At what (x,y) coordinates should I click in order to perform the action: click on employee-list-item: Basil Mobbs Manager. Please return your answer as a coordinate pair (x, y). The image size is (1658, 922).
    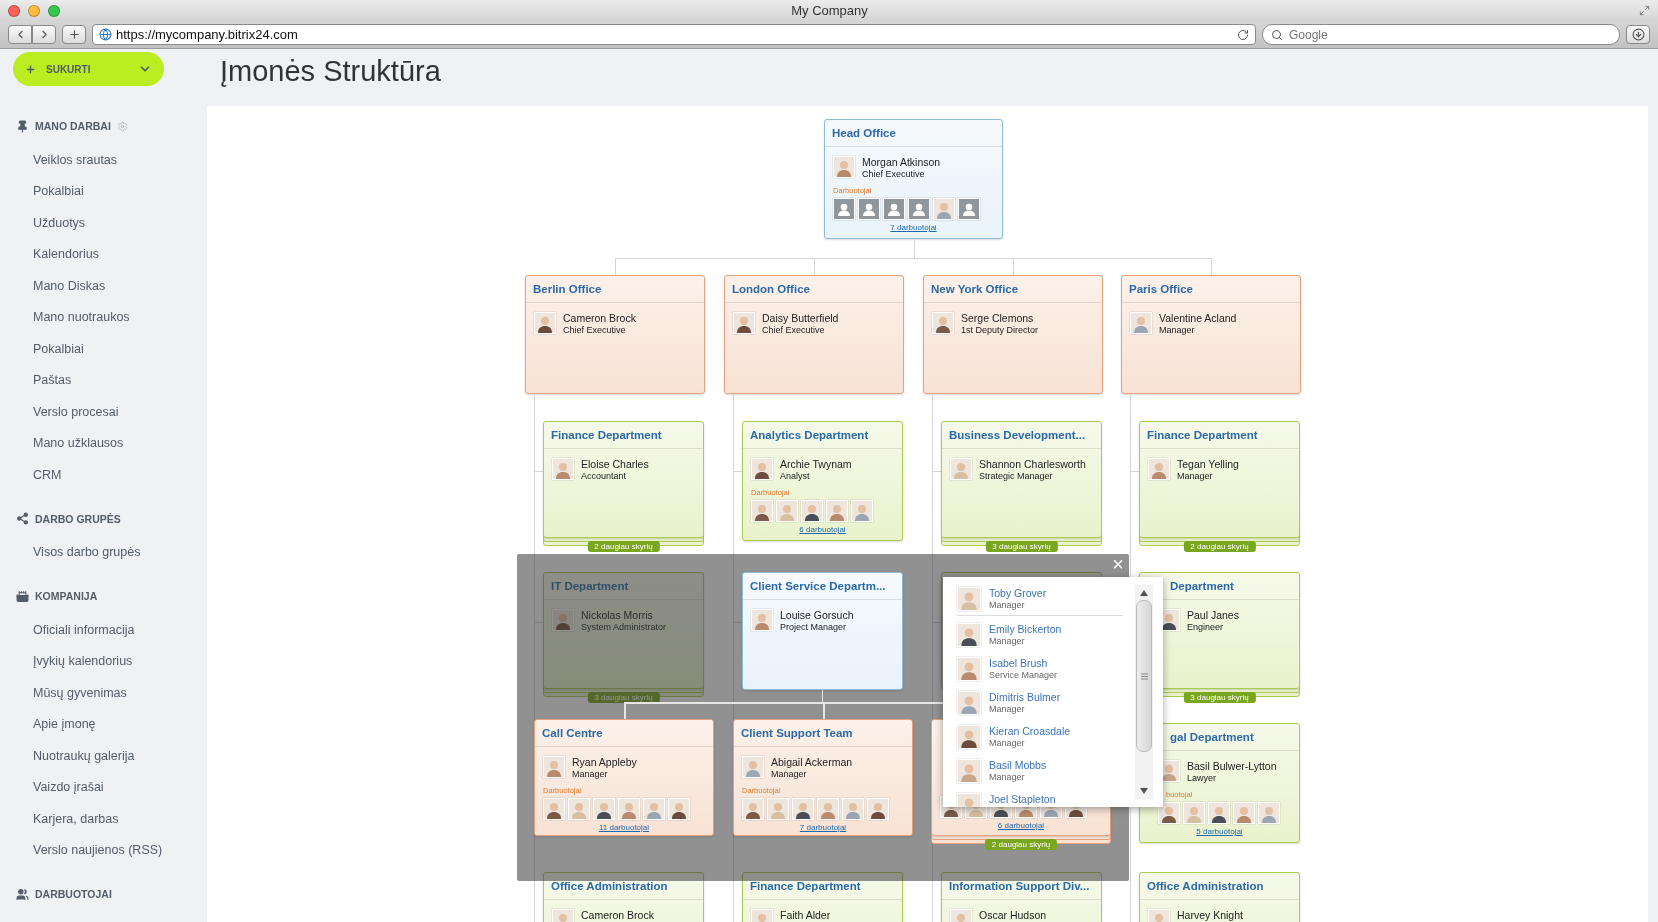
    Looking at the image, I should click on (1040, 773).